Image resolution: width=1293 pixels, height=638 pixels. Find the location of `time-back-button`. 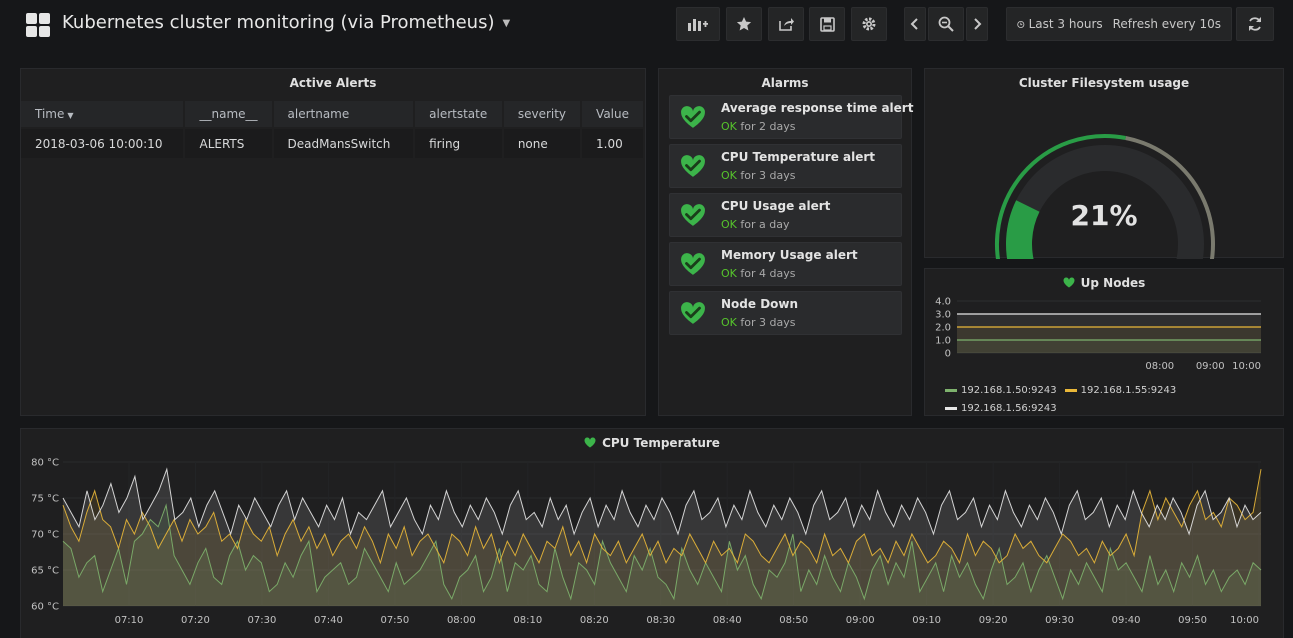

time-back-button is located at coordinates (915, 24).